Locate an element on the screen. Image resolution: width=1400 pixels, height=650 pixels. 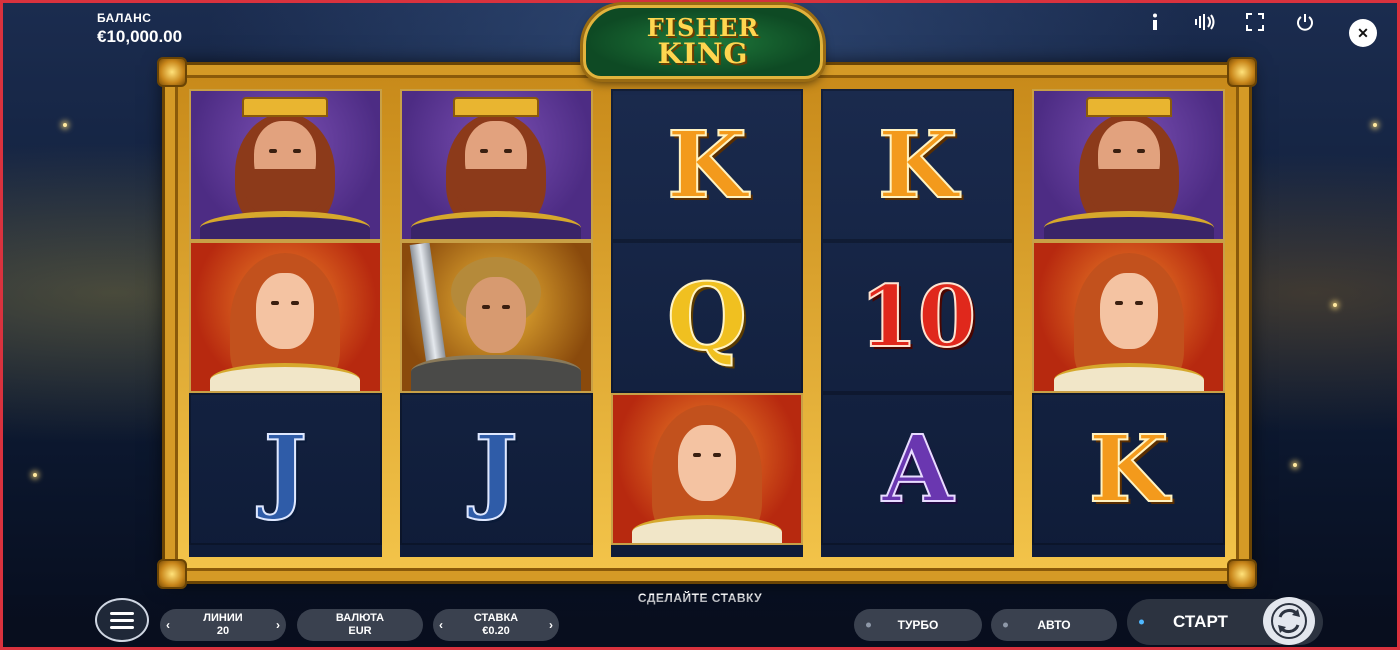
bet-increase-button: › is located at coordinates (551, 625).